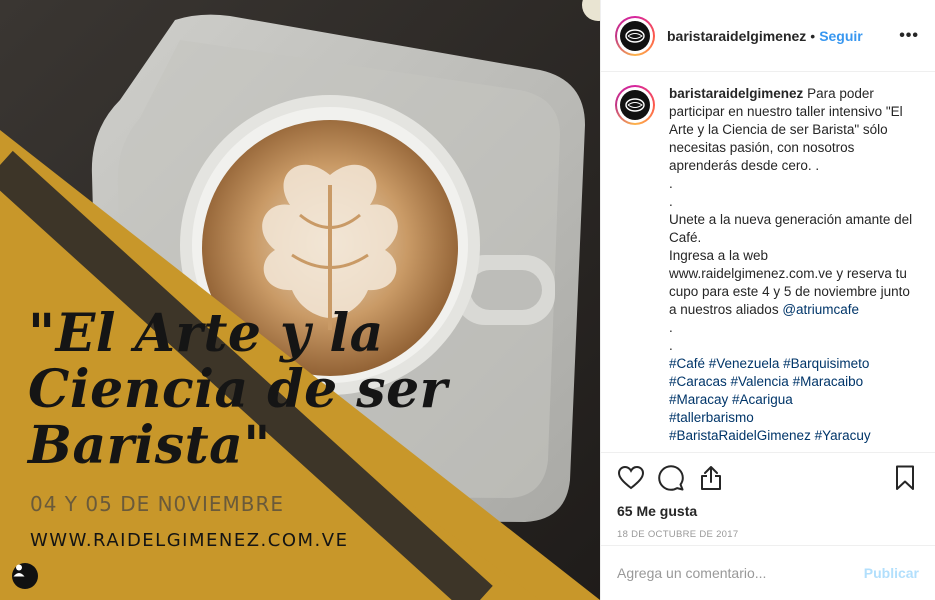  I want to click on save-button, so click(905, 478).